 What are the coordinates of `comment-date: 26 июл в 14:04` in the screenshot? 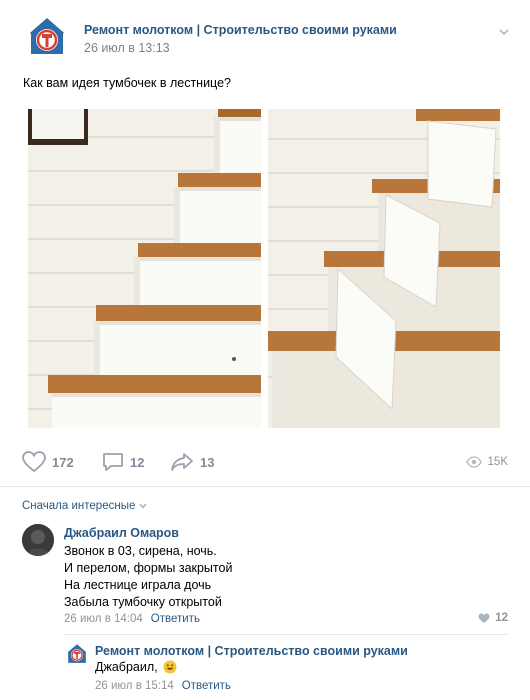 It's located at (103, 619).